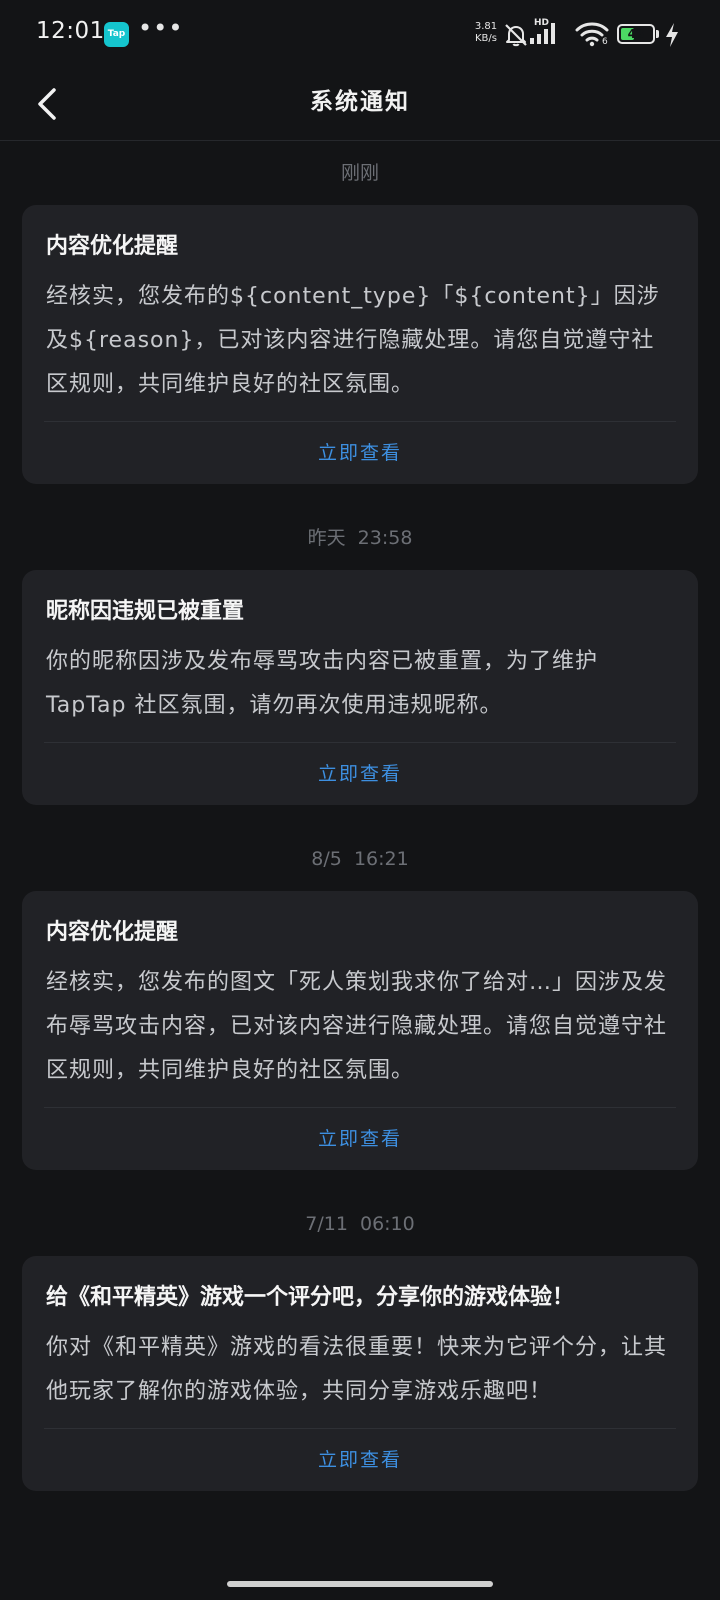 This screenshot has height=1600, width=720. I want to click on mute-bell-icon, so click(516, 35).